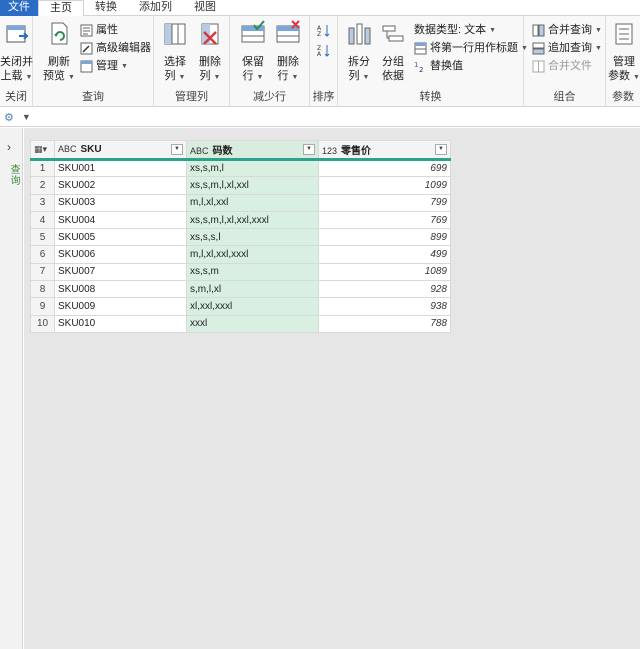 The height and width of the screenshot is (649, 640). I want to click on tab-3: 添加列, so click(155, 8).